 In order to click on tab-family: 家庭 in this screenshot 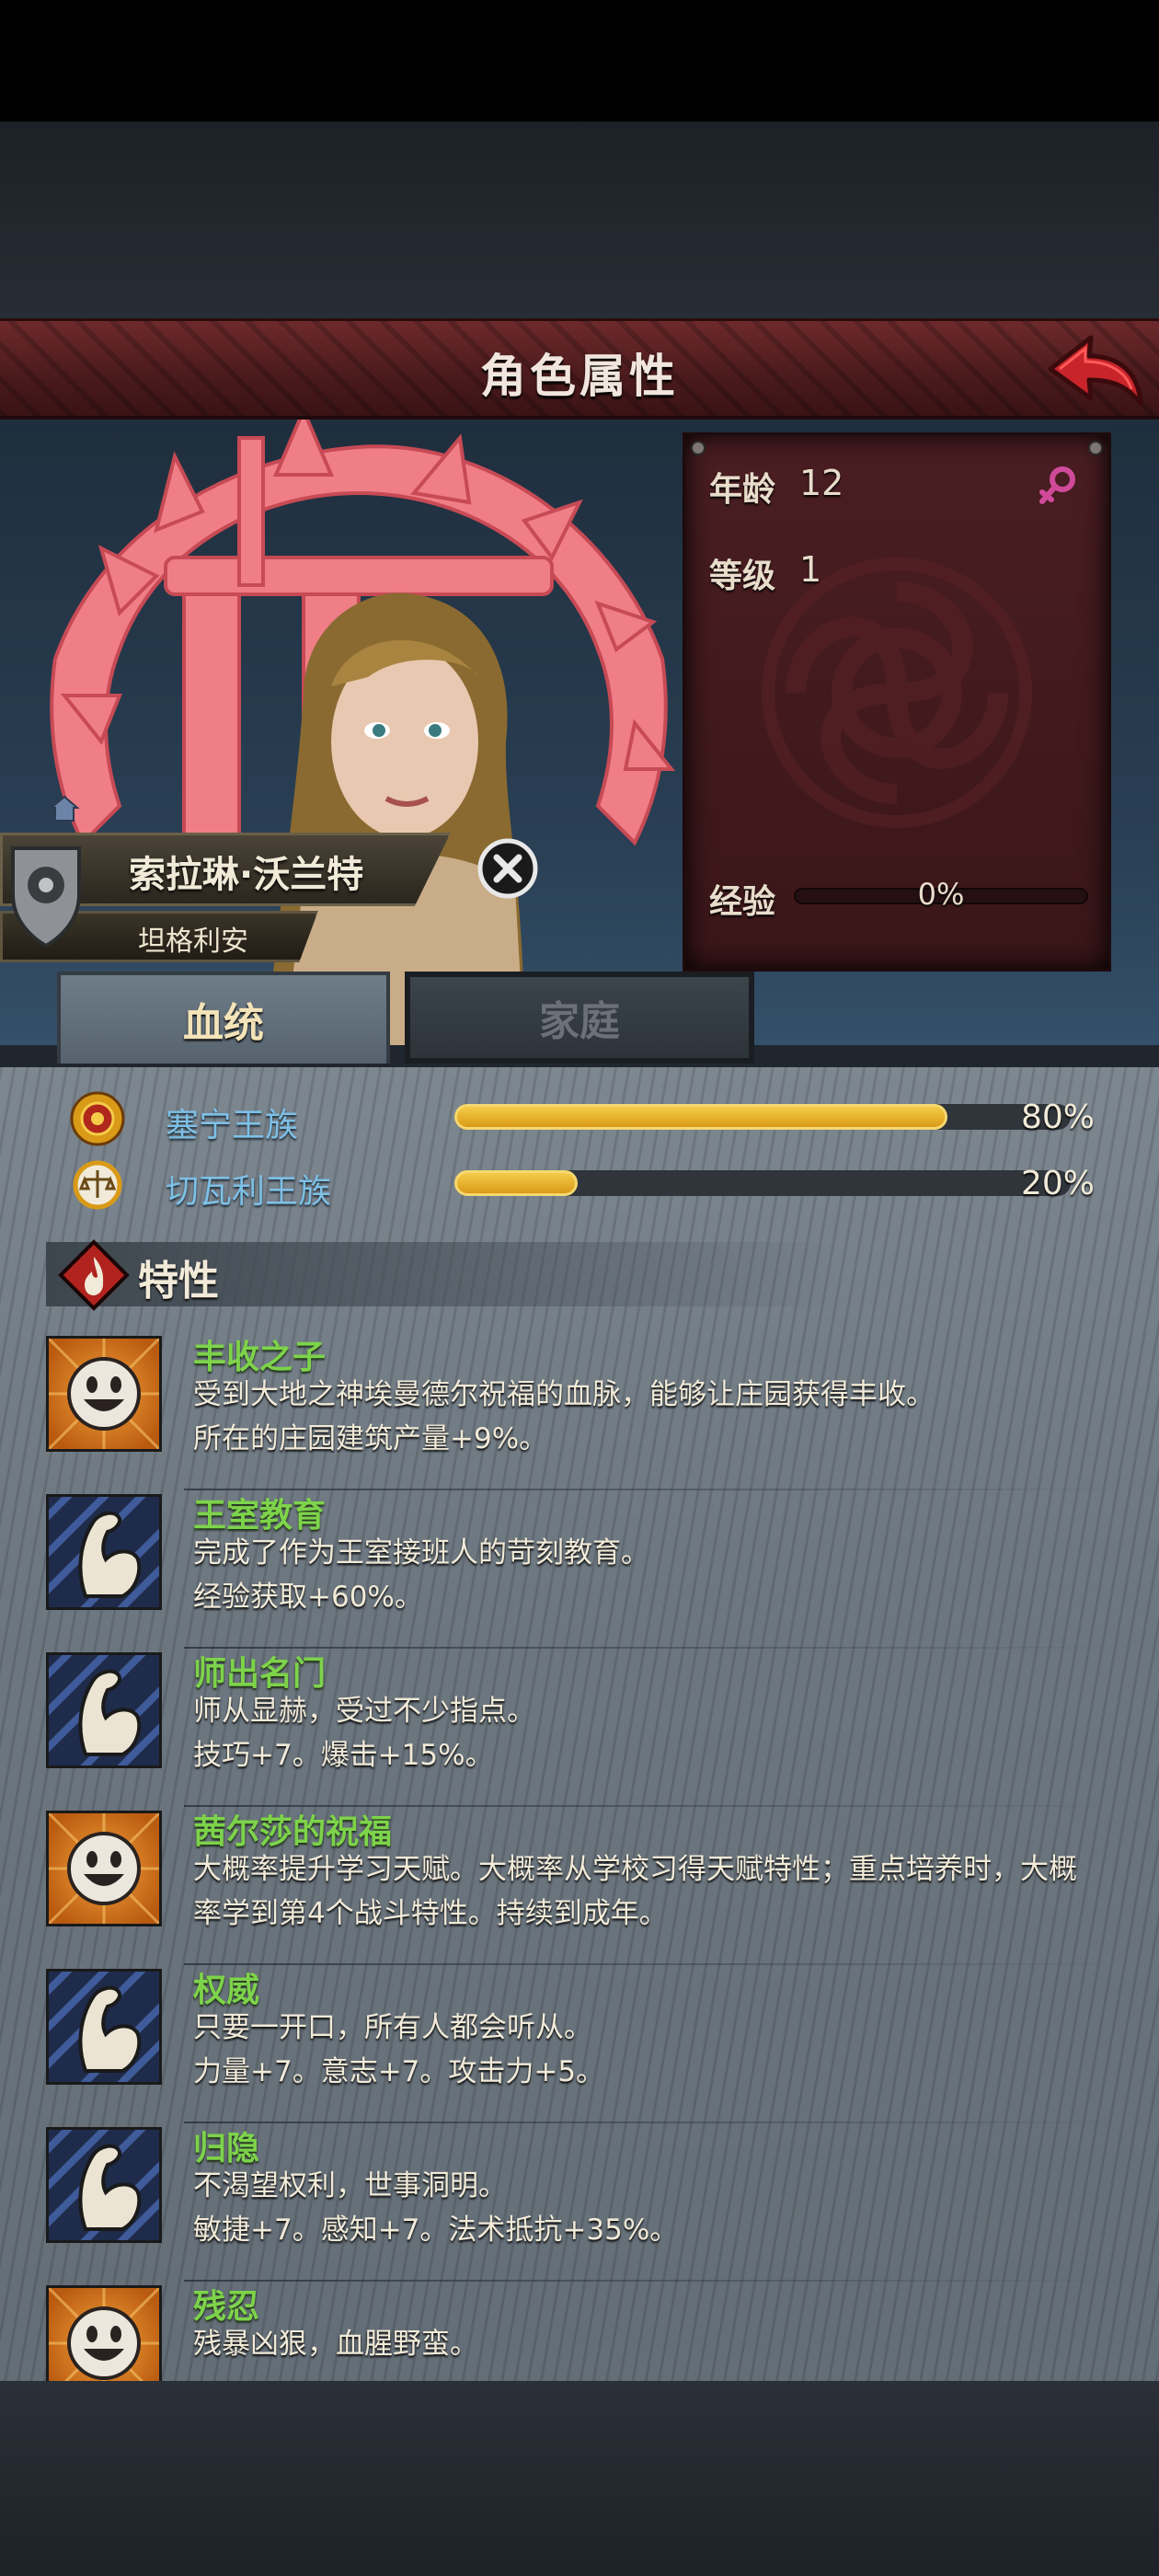, I will do `click(579, 1018)`.